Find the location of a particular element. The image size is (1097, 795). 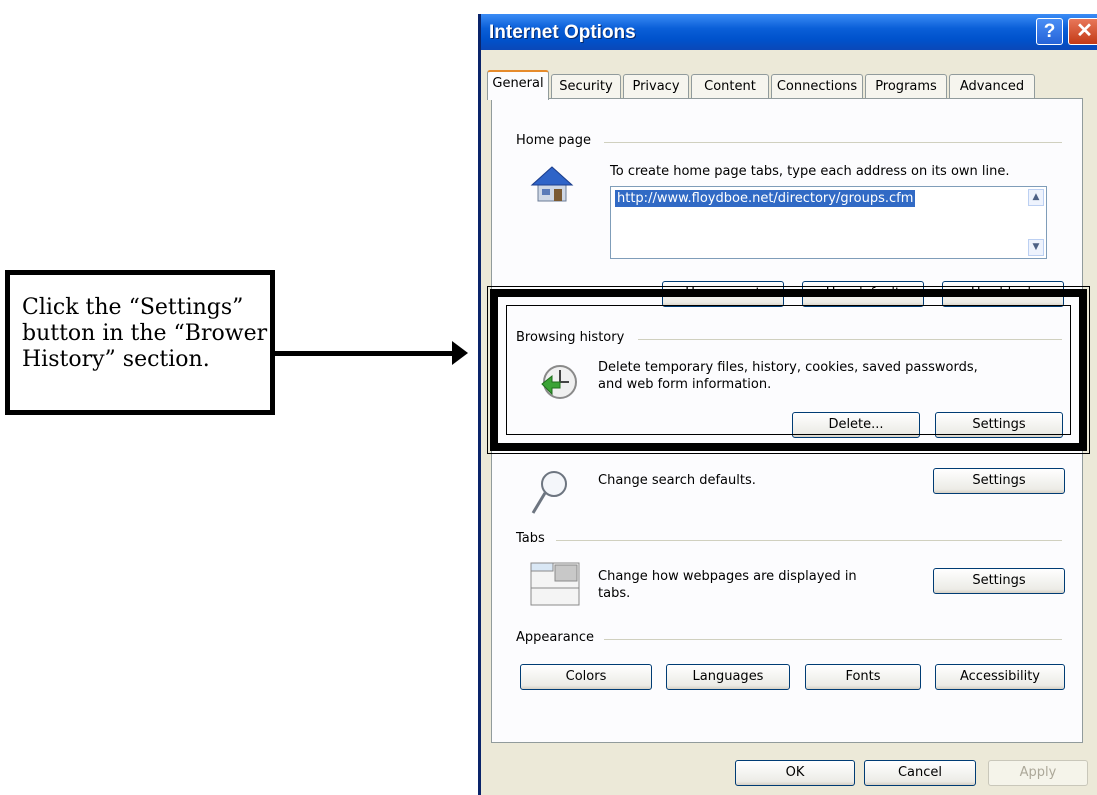

tabs-window-icon is located at coordinates (555, 584).